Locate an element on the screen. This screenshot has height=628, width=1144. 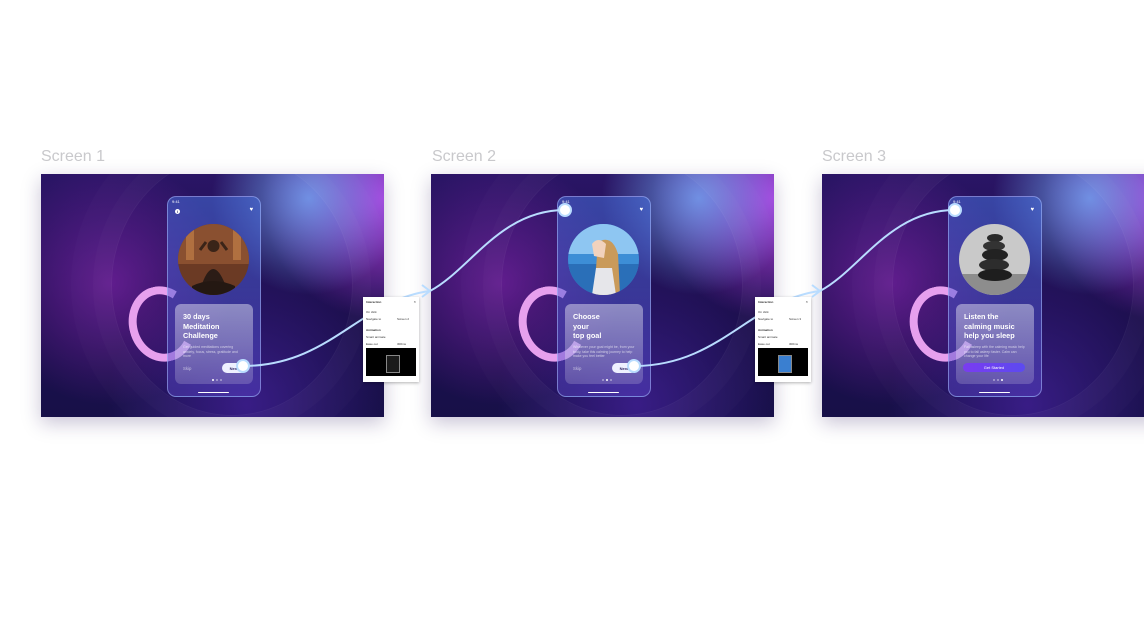
meditation-photo is located at coordinates (213, 259).